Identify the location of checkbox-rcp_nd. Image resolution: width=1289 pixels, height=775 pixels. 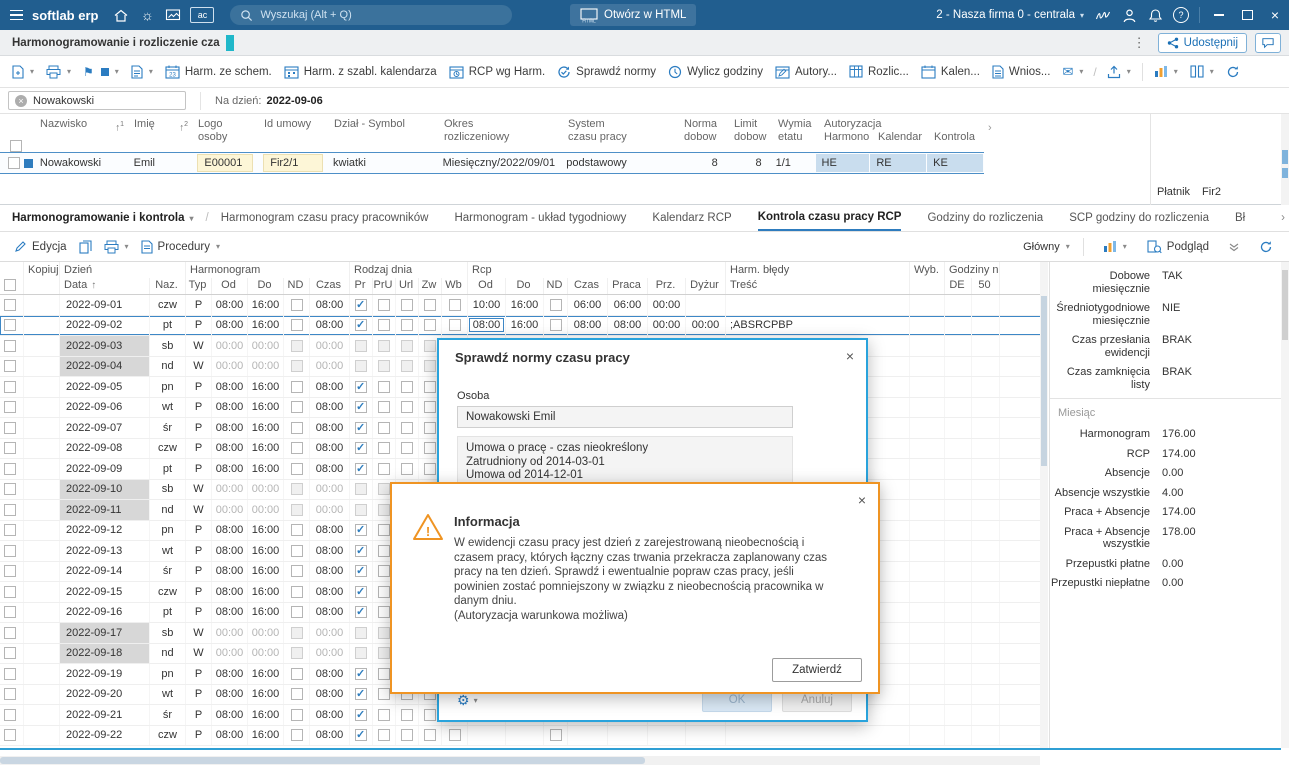
(555, 735).